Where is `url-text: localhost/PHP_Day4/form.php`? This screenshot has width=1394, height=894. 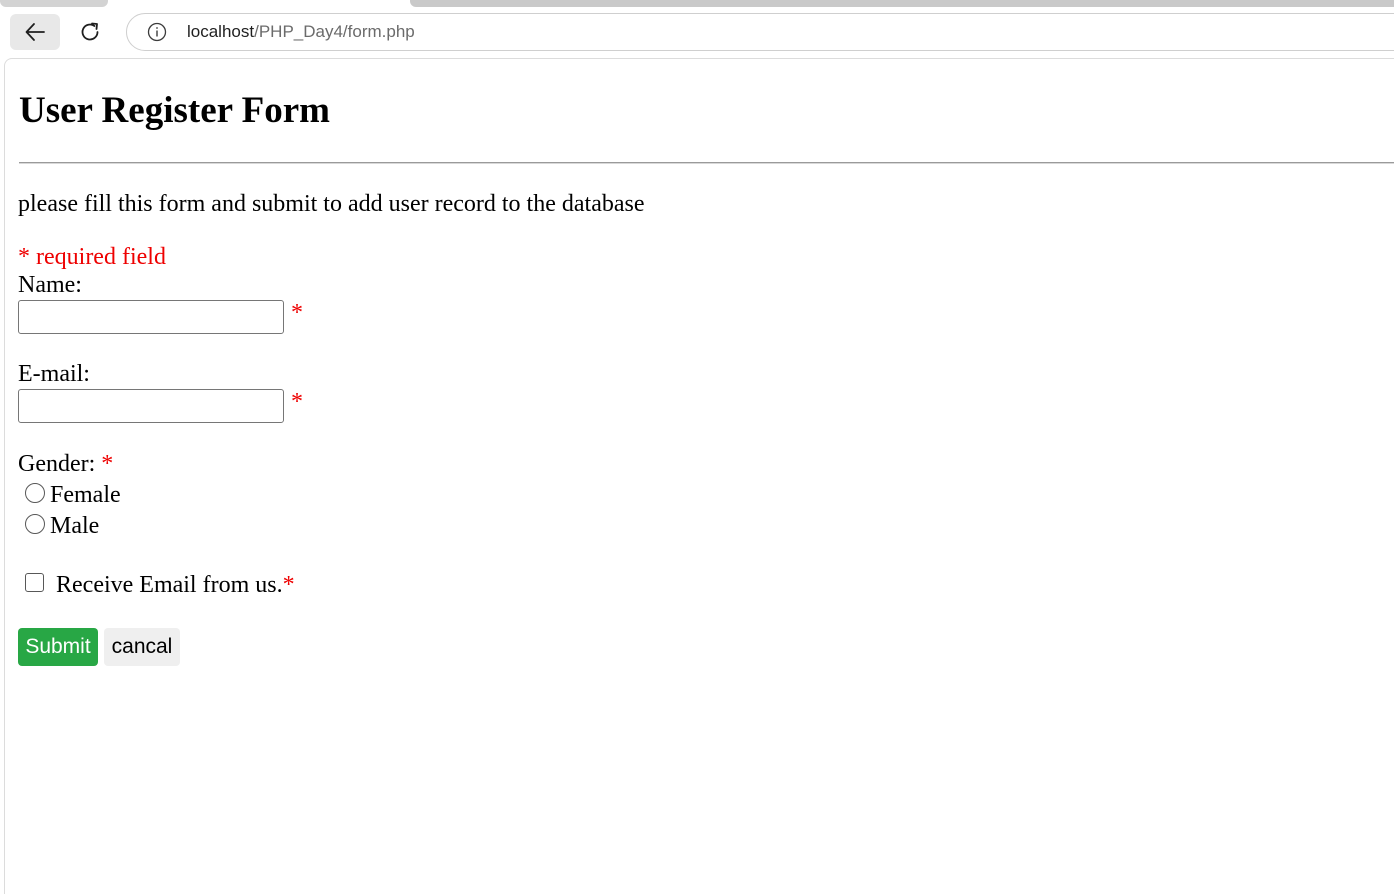
url-text: localhost/PHP_Day4/form.php is located at coordinates (301, 32).